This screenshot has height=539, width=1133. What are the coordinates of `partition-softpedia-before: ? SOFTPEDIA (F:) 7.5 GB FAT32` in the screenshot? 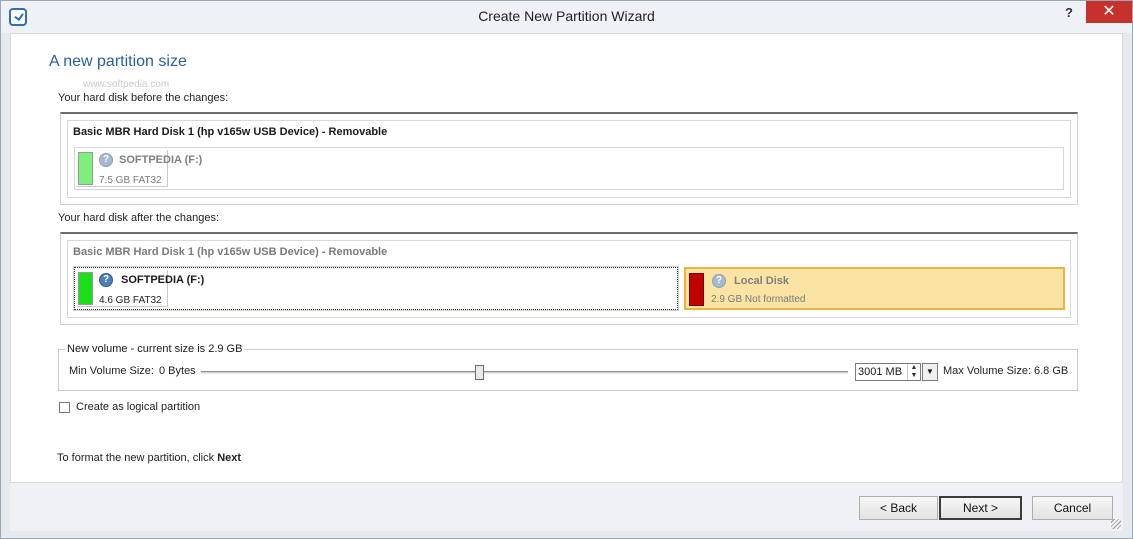 It's located at (569, 169).